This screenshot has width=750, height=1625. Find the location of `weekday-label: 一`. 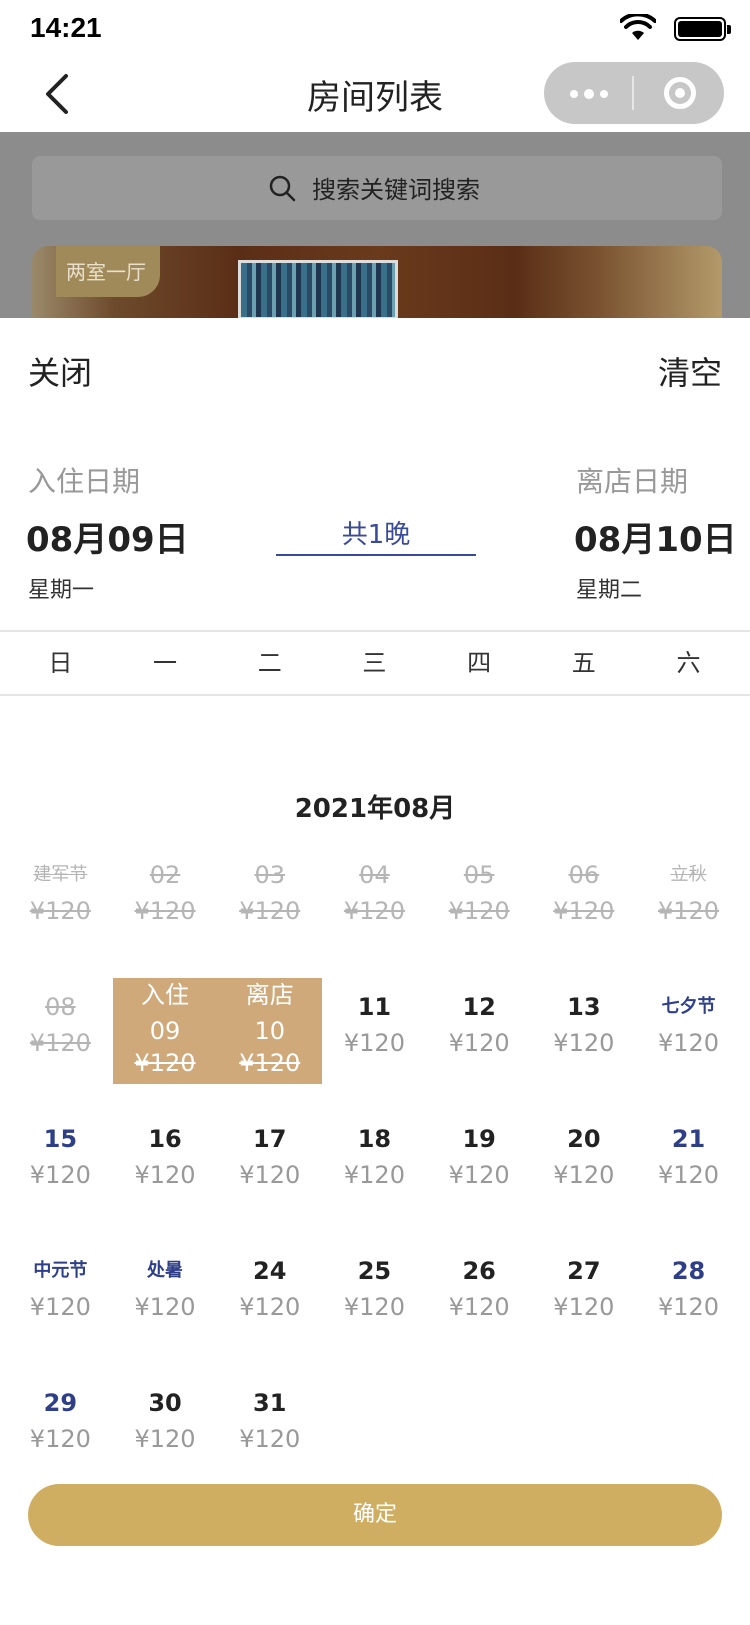

weekday-label: 一 is located at coordinates (165, 663).